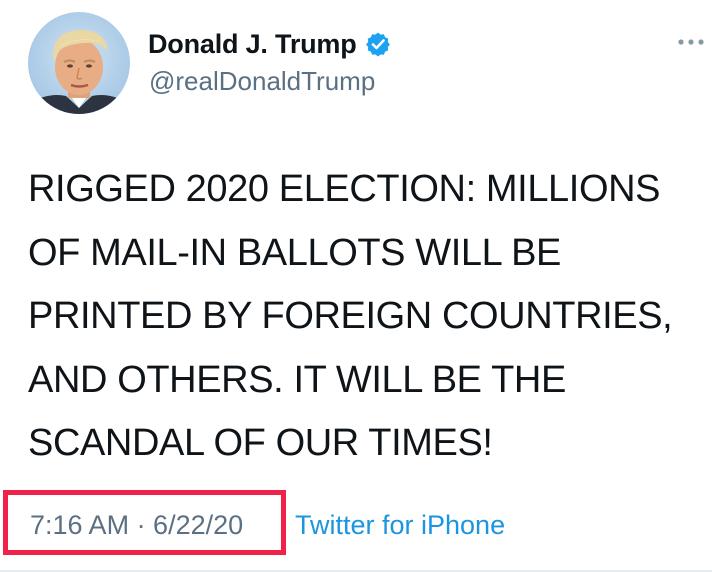 The width and height of the screenshot is (712, 572). Describe the element at coordinates (691, 42) in the screenshot. I see `more-options-icon` at that location.